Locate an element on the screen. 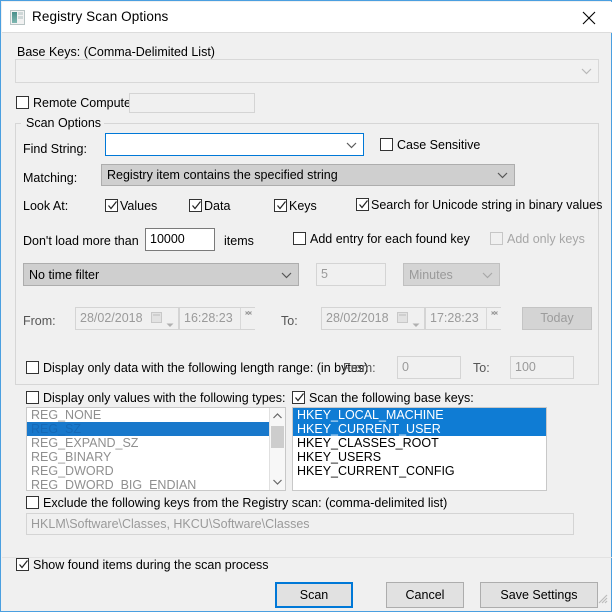 Image resolution: width=612 pixels, height=612 pixels. time-to-spinner is located at coordinates (493, 318).